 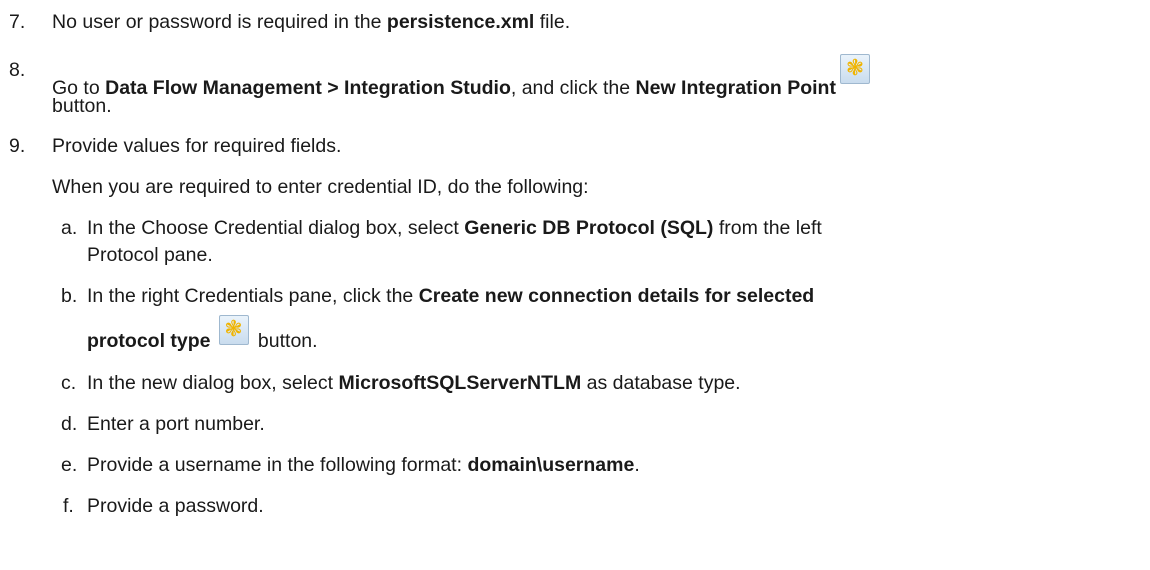 I want to click on step-text: Provide values for required fields., so click(x=197, y=146).